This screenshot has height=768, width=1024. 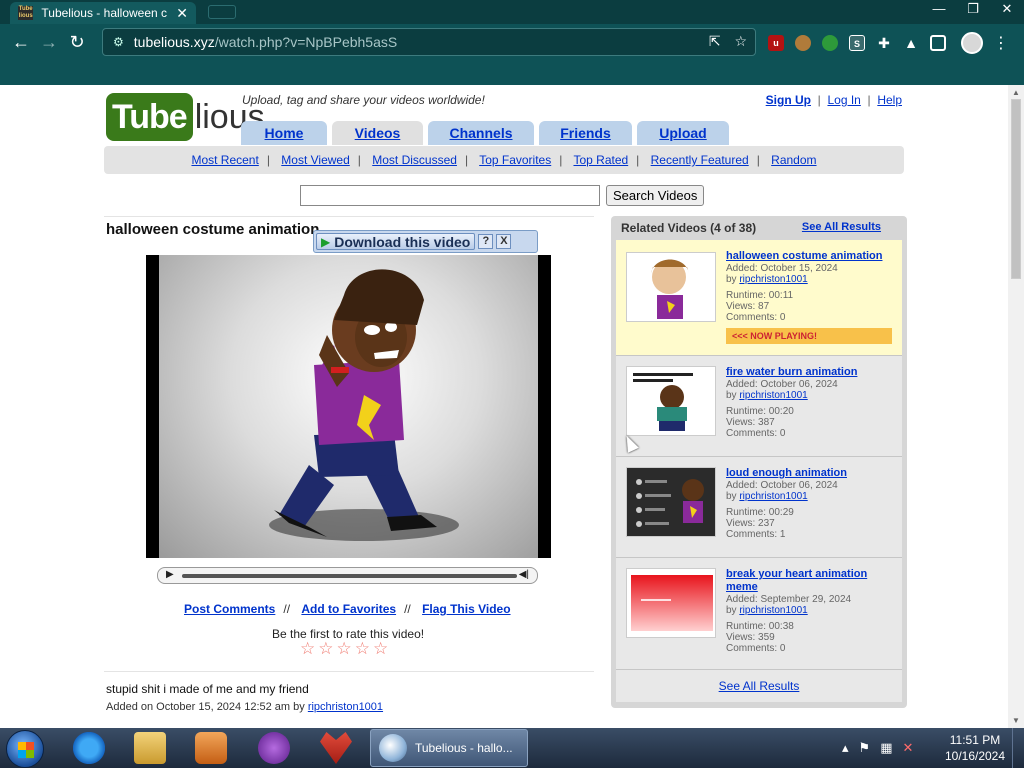 What do you see at coordinates (811, 256) in the screenshot?
I see `related-title-link: halloween costume animation` at bounding box center [811, 256].